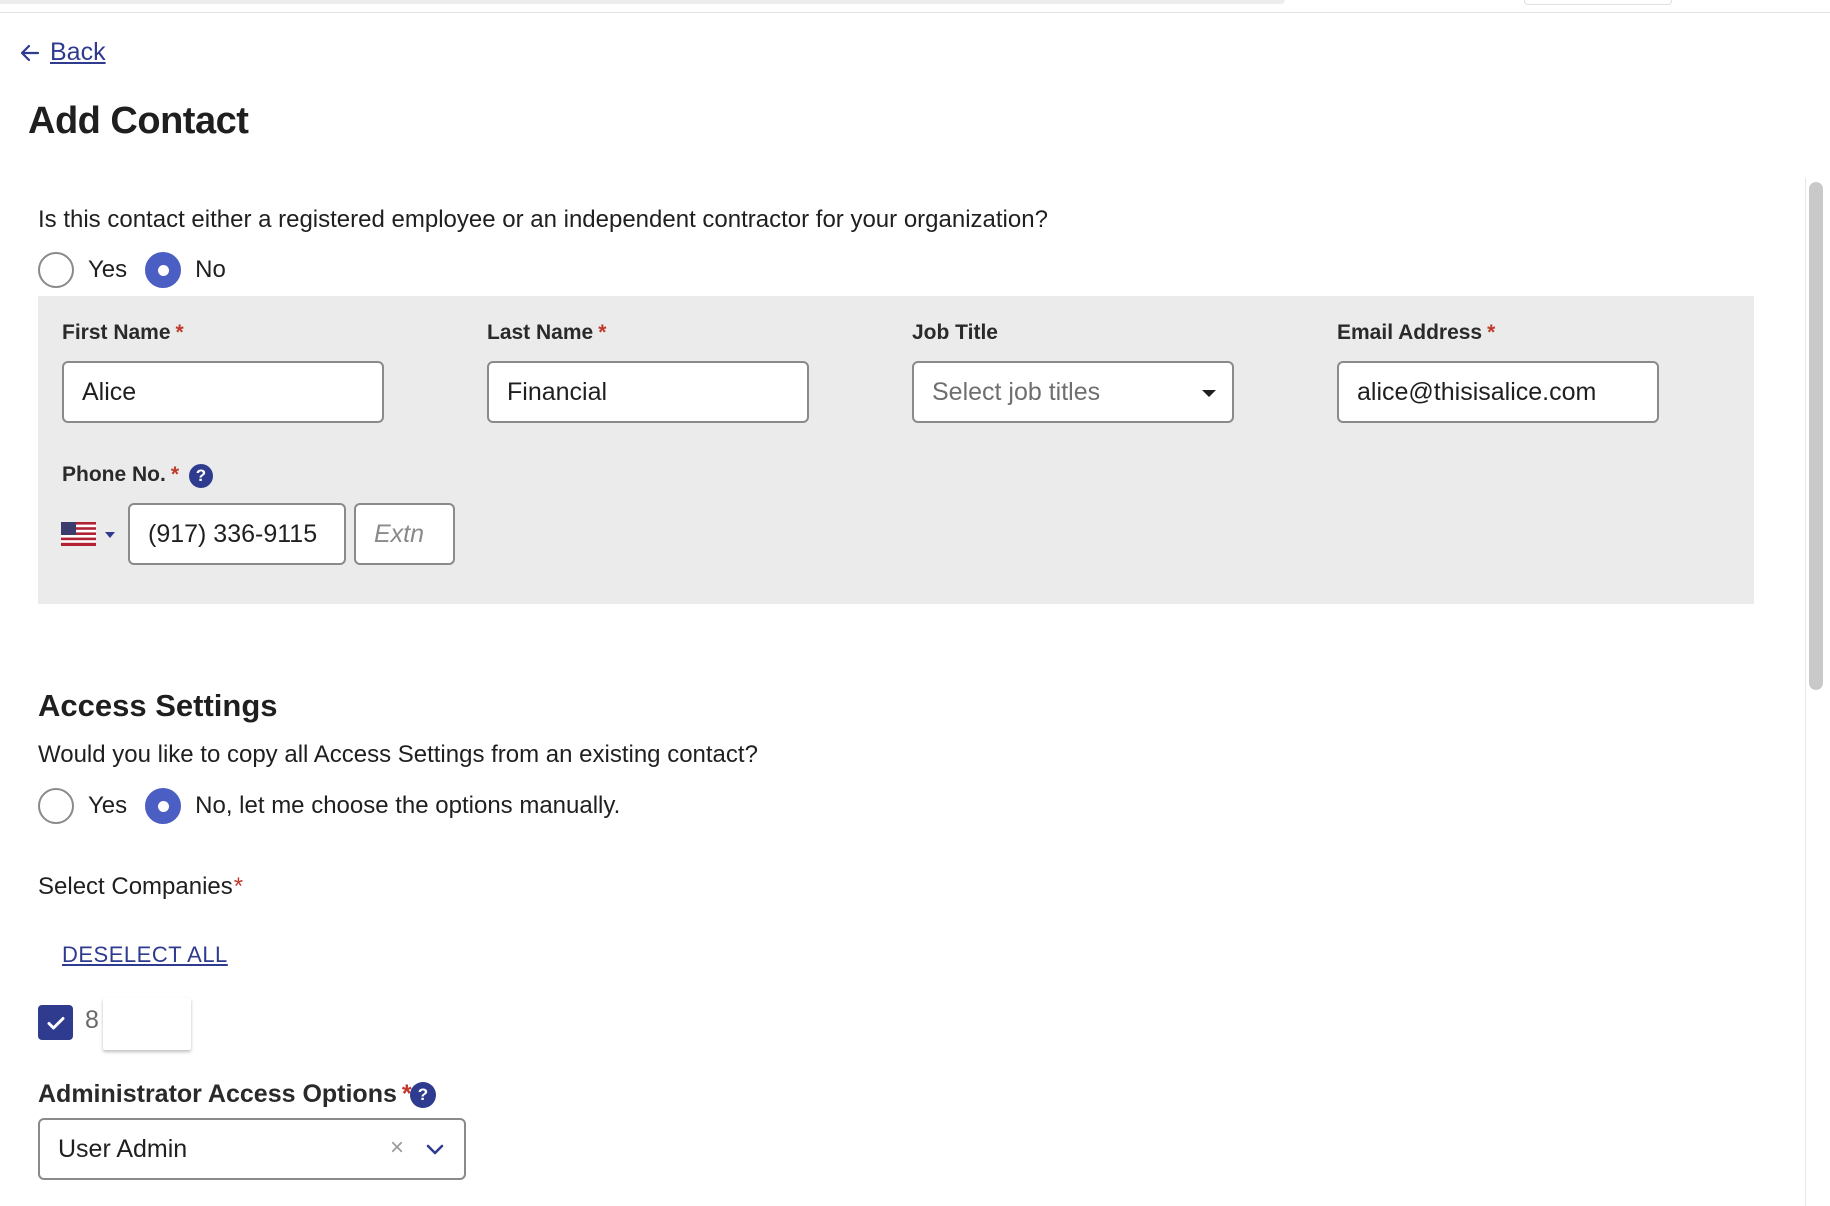  Describe the element at coordinates (217, 1094) in the screenshot. I see `admin-access-label-text: Administrator Access Options` at that location.